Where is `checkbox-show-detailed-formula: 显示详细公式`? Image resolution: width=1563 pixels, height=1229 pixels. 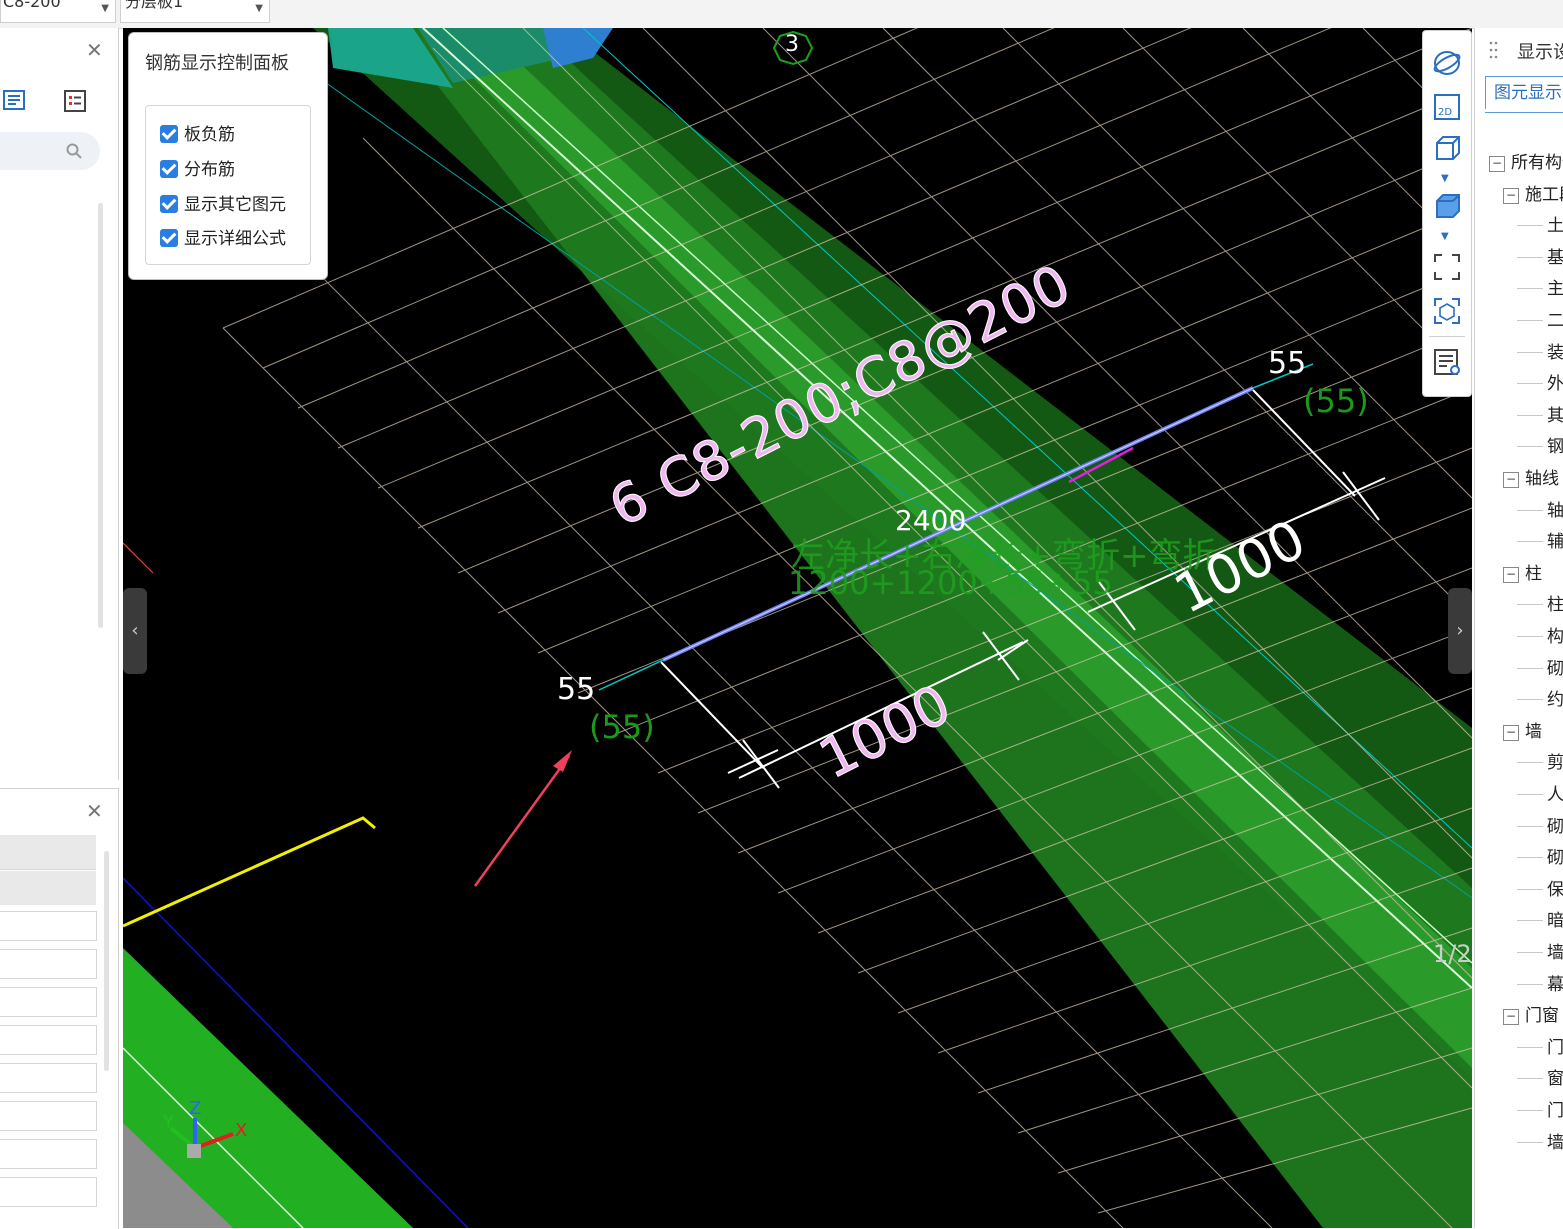
checkbox-show-detailed-formula: 显示详细公式 is located at coordinates (223, 236).